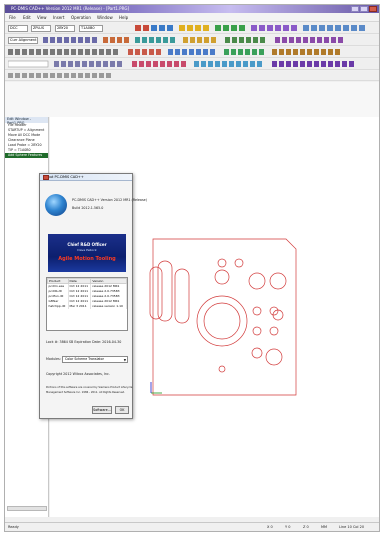  What do you see at coordinates (18, 28) in the screenshot?
I see `mode-combo: DCC` at bounding box center [18, 28].